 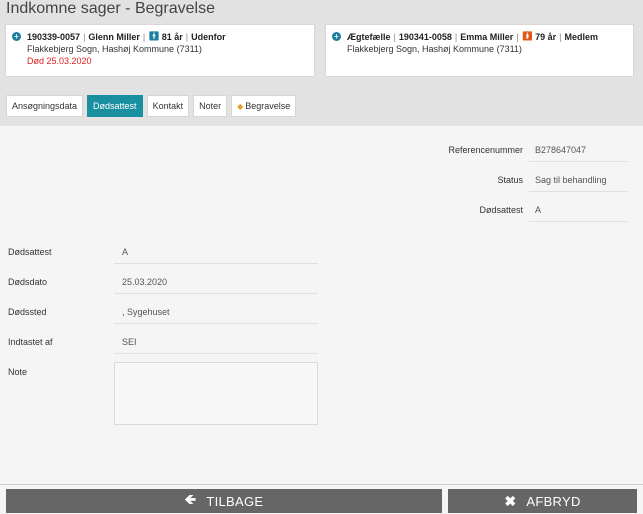 I want to click on reference-label: Referencenummer, so click(x=485, y=150).